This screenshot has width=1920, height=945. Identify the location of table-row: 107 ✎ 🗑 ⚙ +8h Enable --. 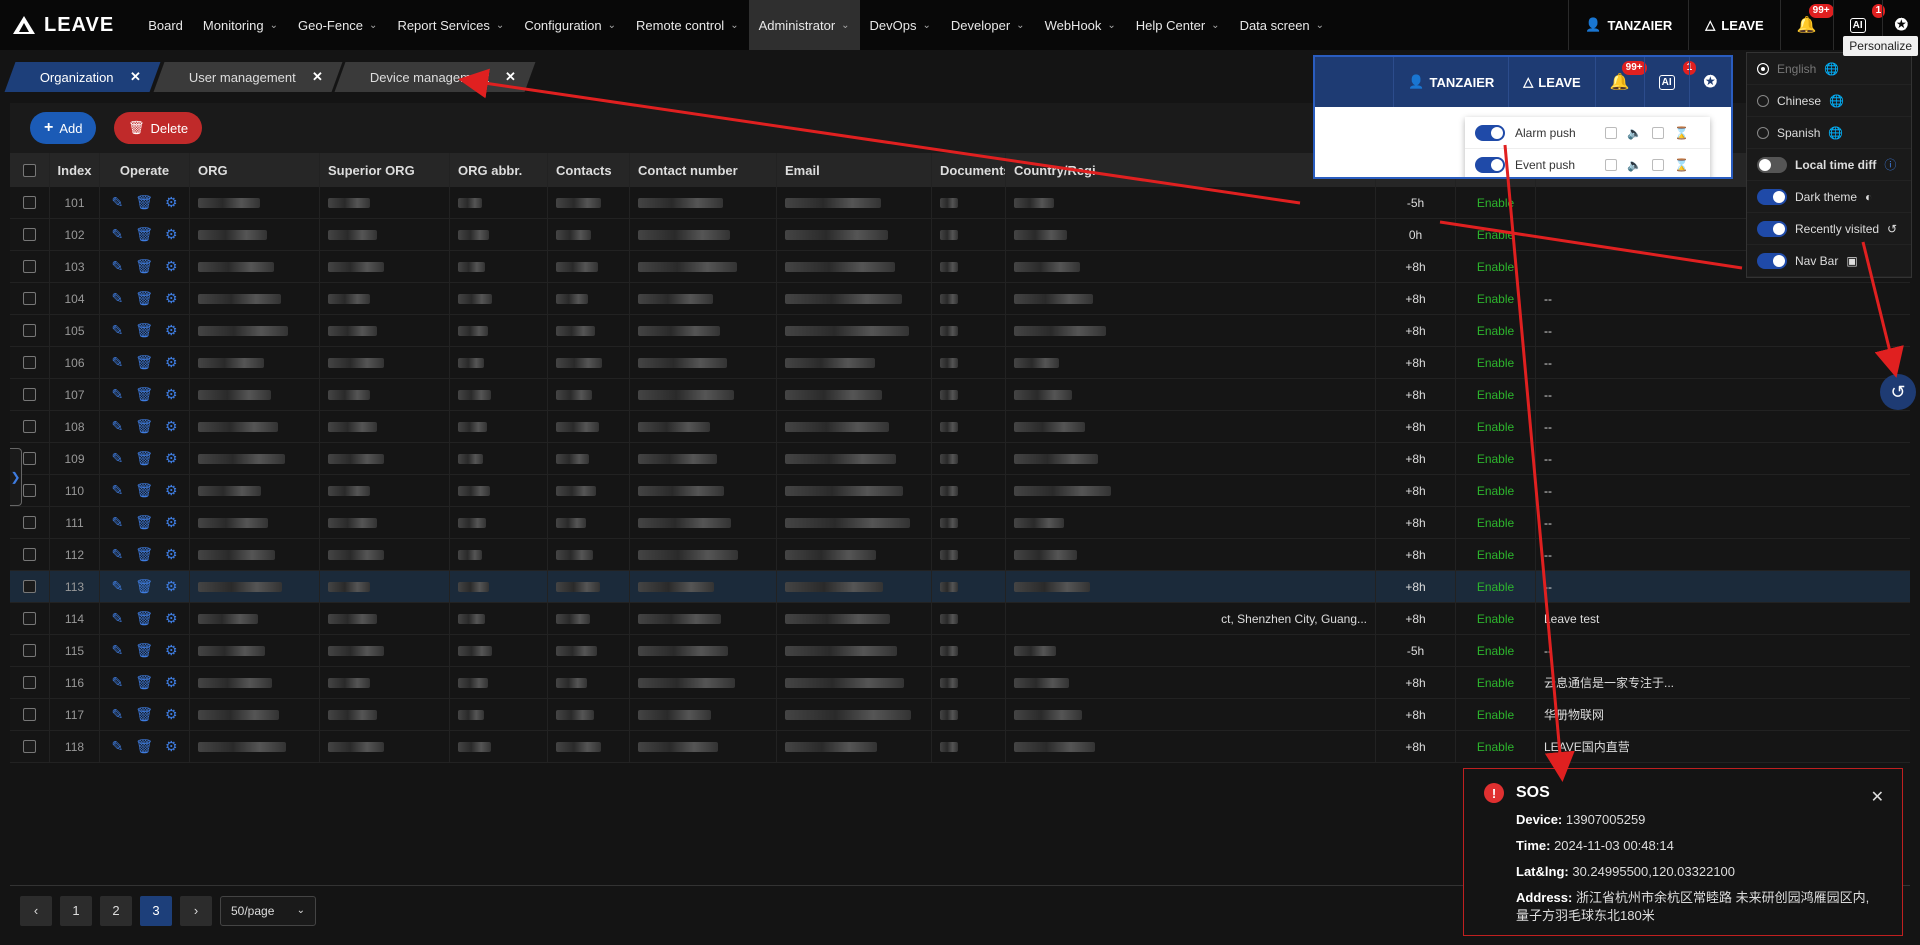
(960, 395).